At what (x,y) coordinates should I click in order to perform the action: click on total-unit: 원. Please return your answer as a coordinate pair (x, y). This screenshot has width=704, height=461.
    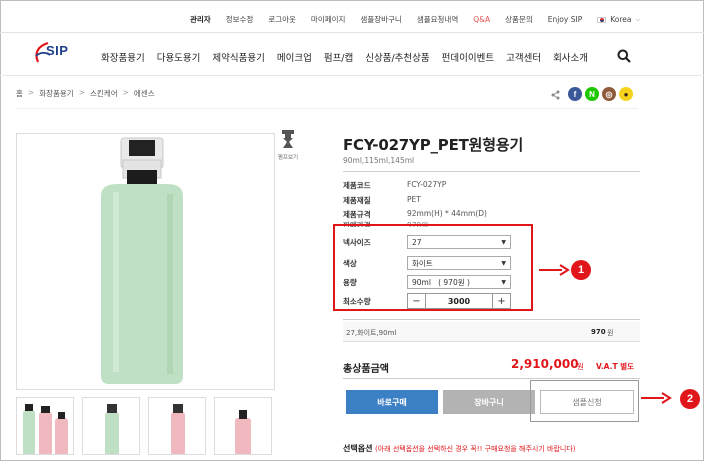
    Looking at the image, I should click on (580, 366).